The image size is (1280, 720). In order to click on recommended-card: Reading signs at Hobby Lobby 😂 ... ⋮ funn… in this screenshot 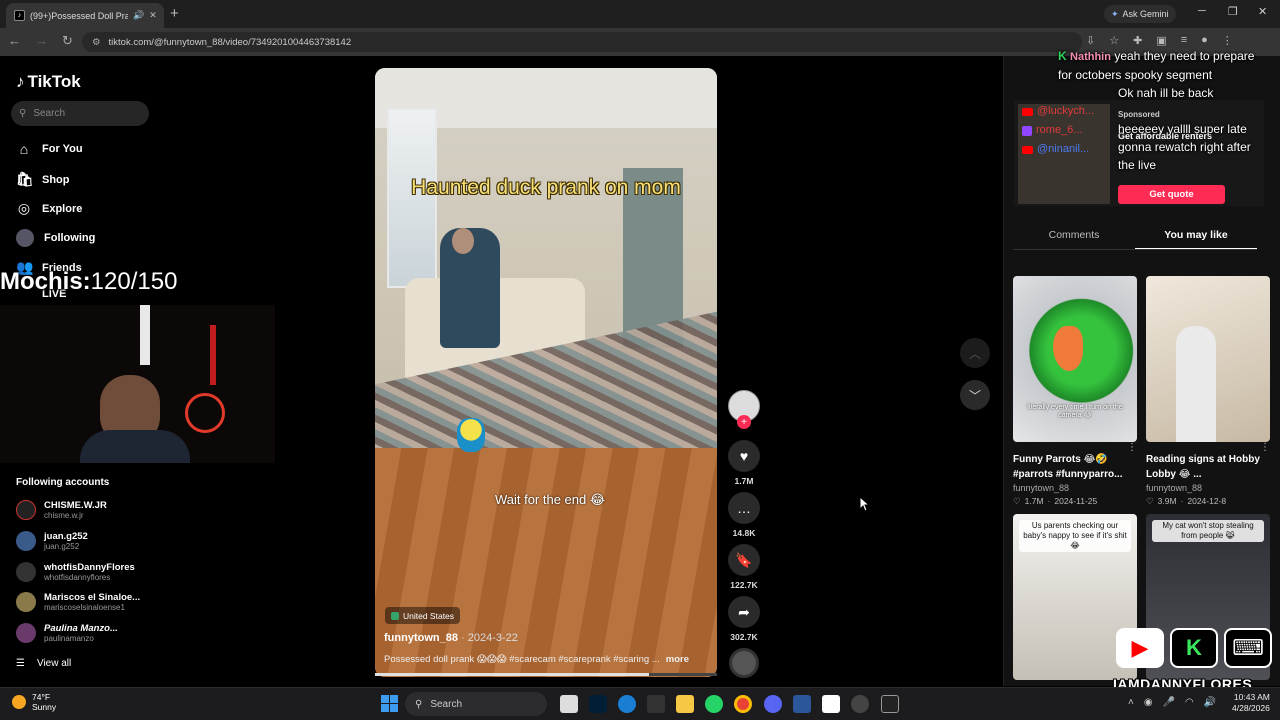, I will do `click(1208, 391)`.